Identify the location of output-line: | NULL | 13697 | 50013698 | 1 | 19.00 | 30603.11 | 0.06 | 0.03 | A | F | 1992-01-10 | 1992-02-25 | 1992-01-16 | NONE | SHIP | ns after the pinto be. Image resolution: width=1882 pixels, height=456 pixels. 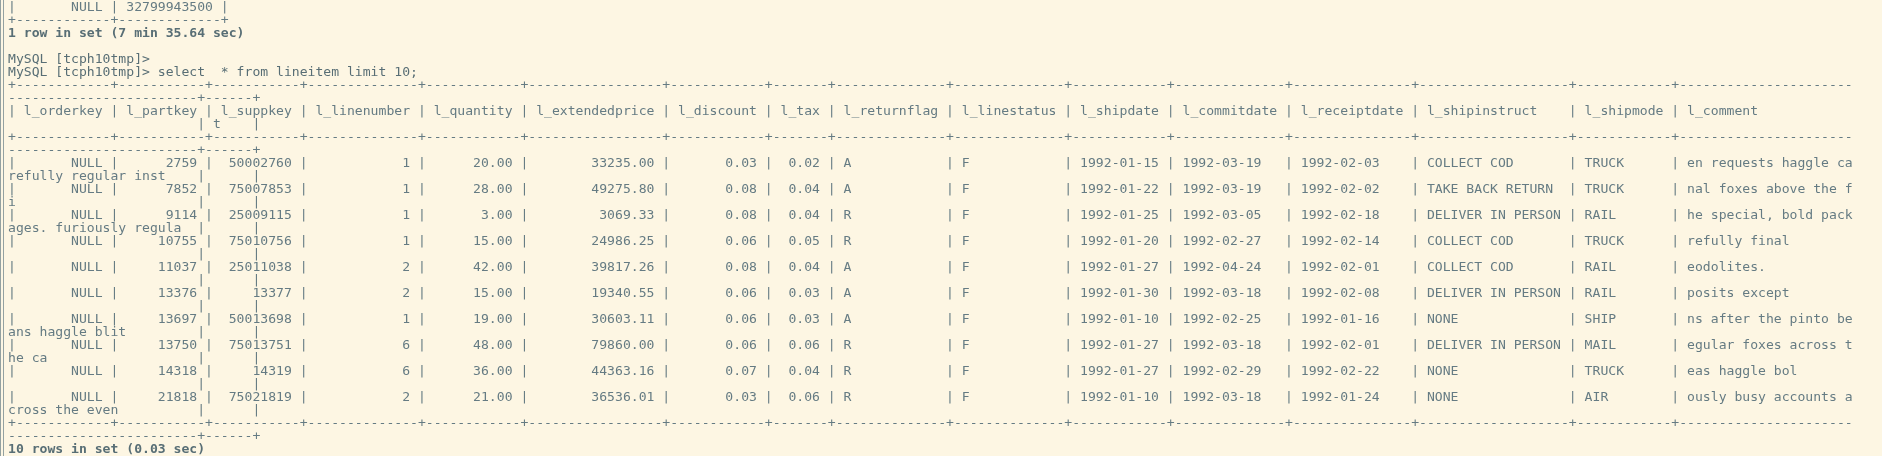
(930, 318).